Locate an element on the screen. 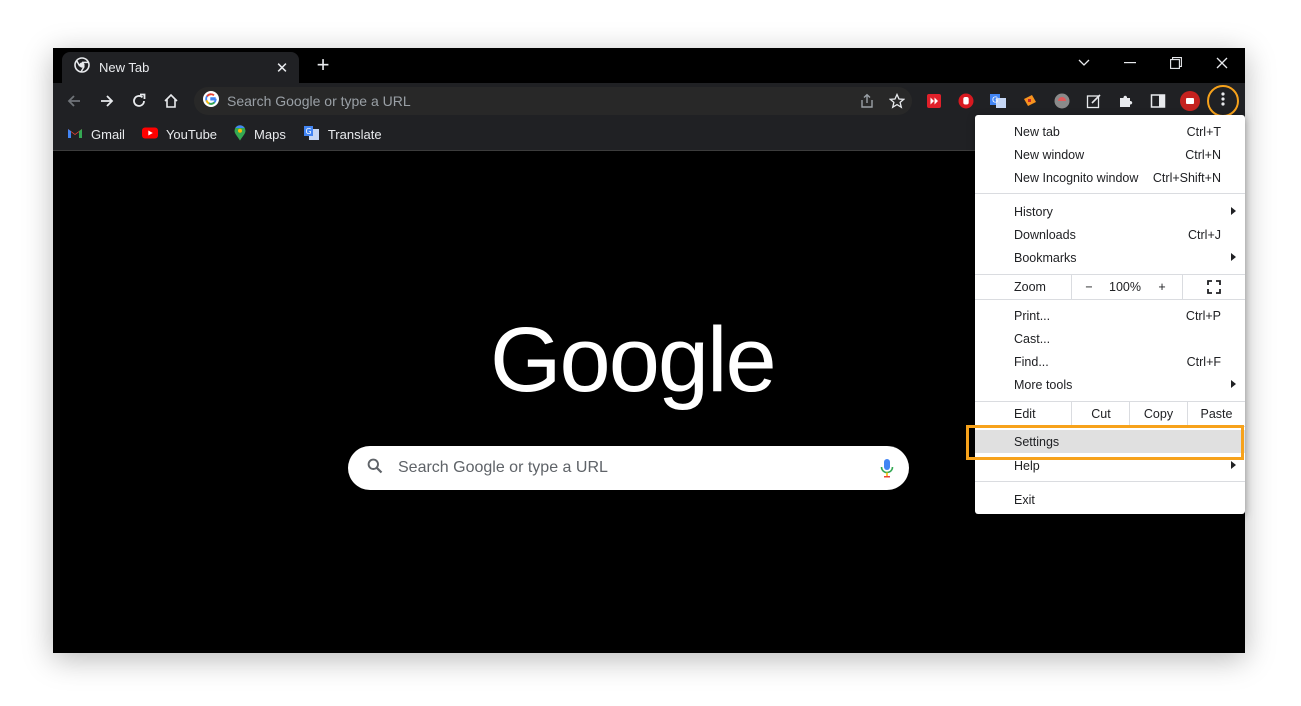  bookmark-youtube: YouTube is located at coordinates (179, 134).